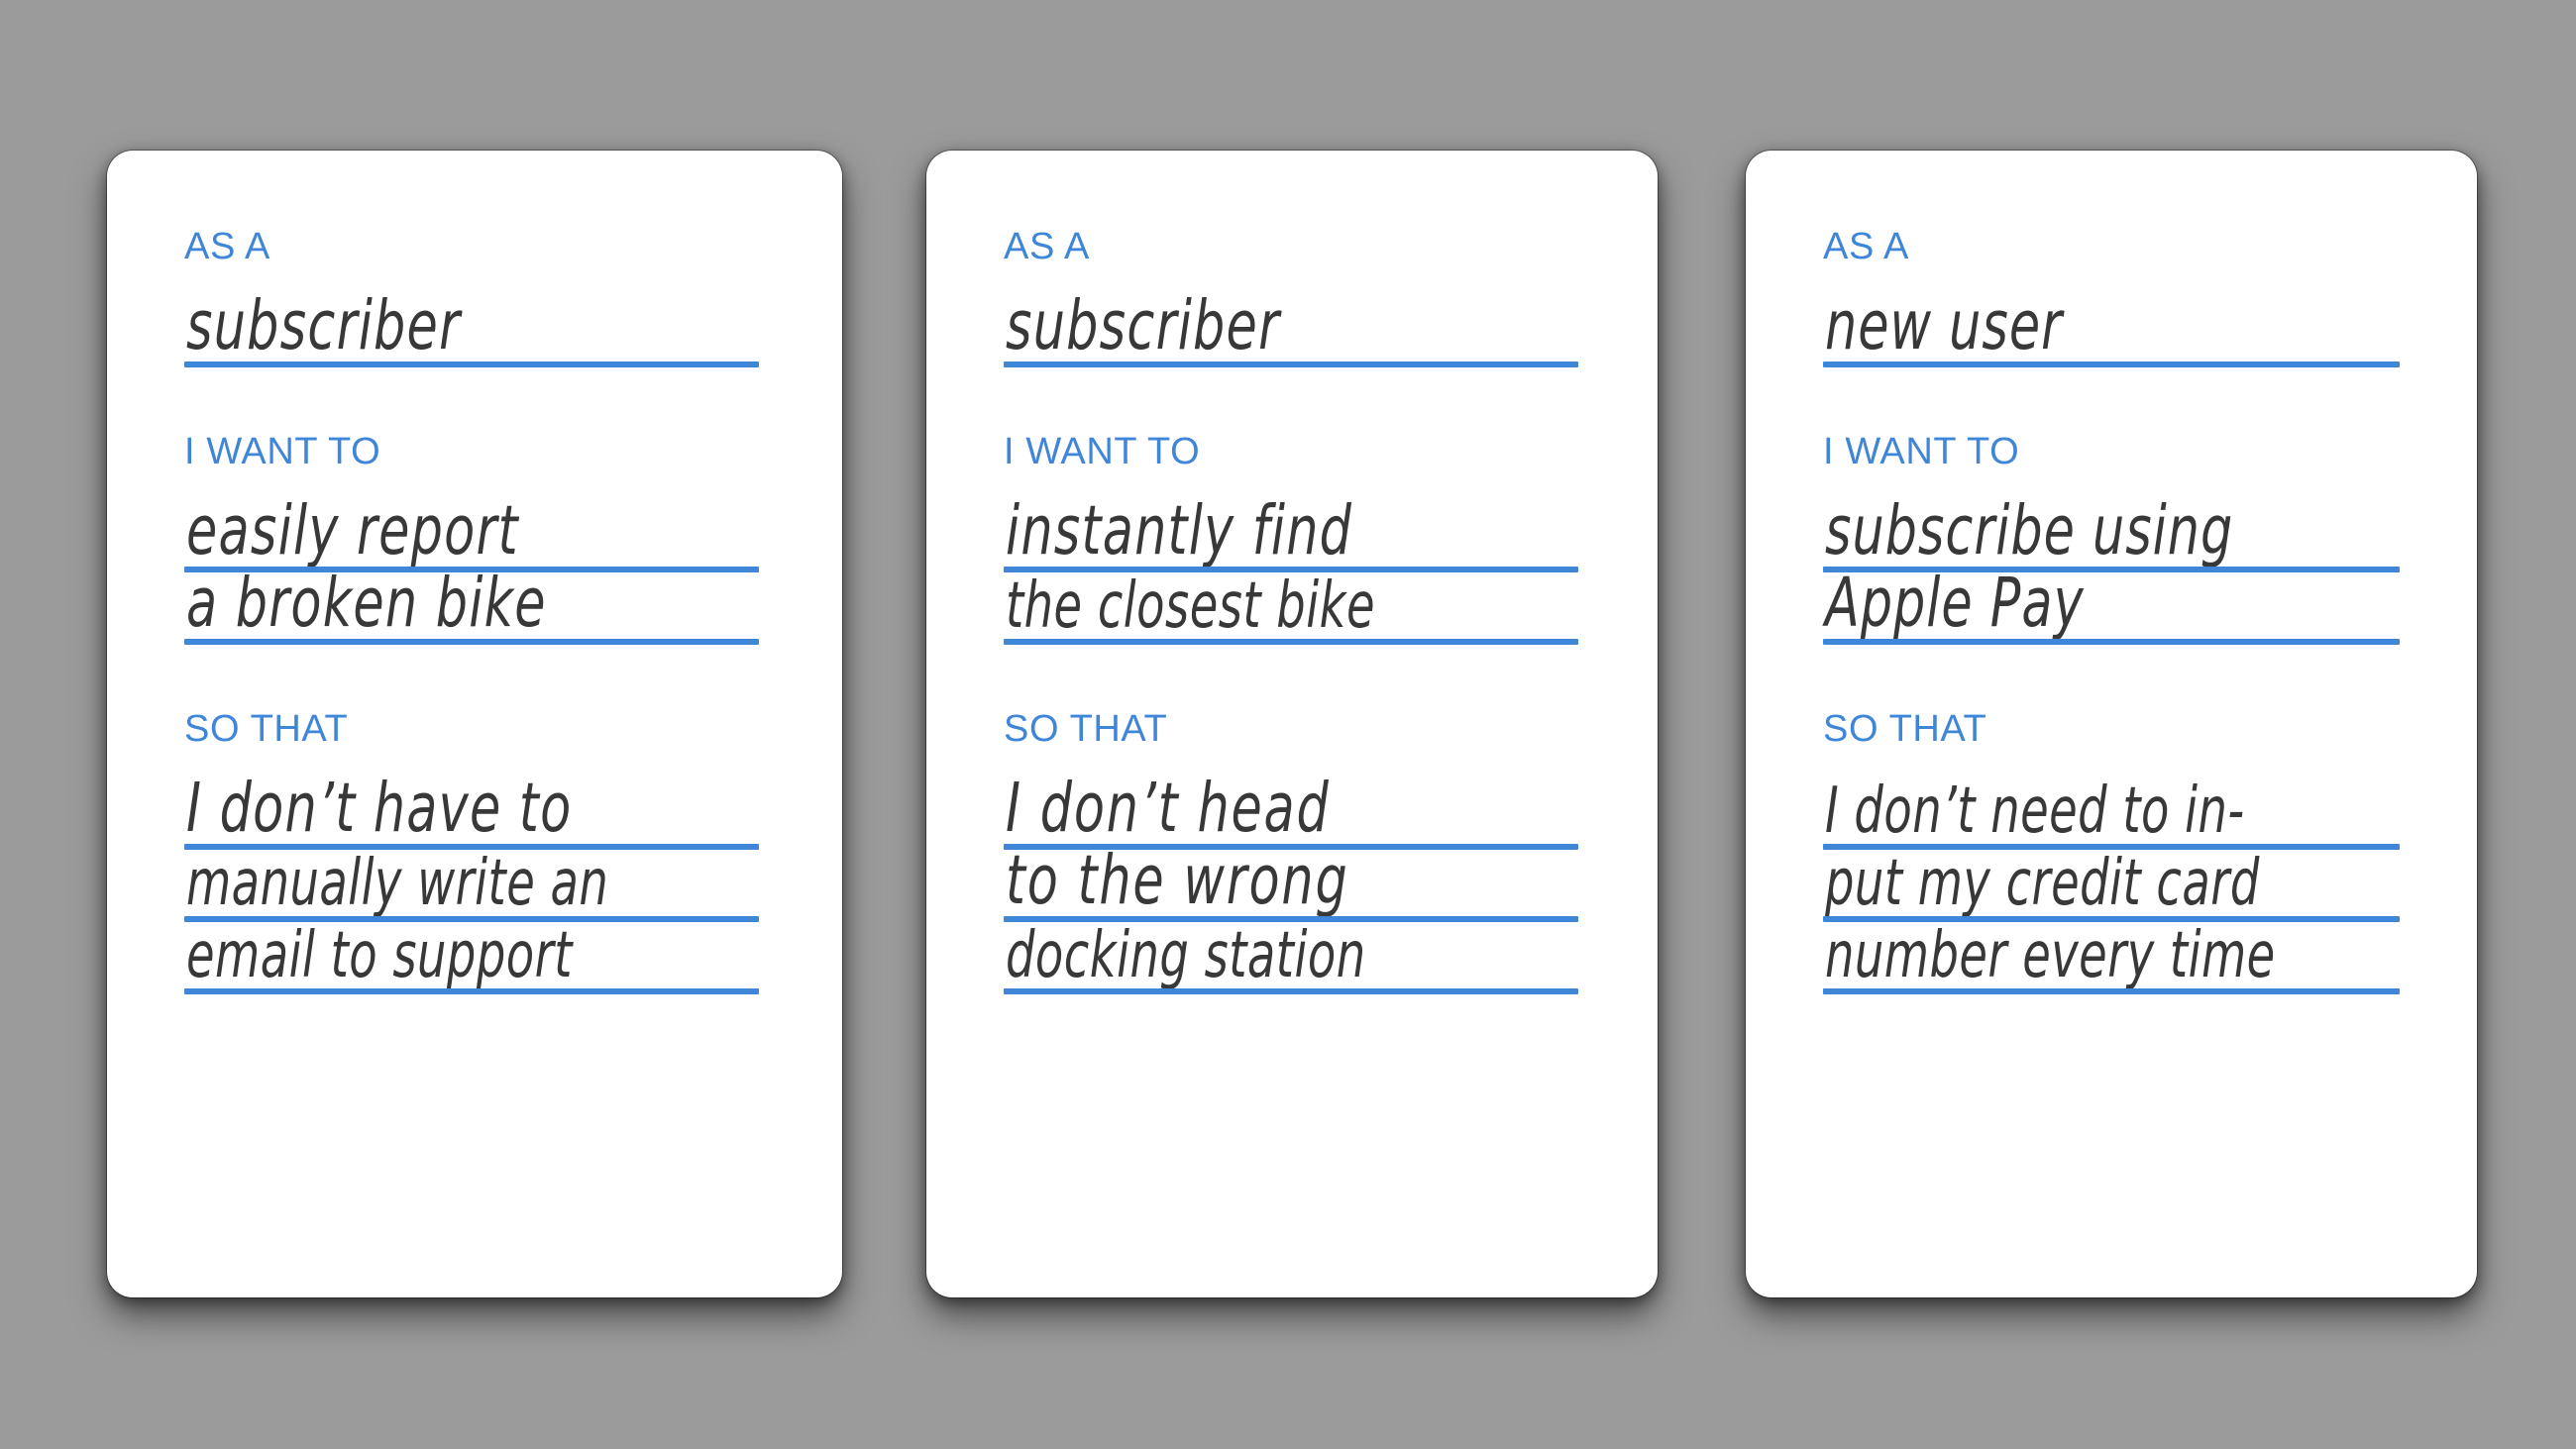  I want to click on handwritten-text: a broken bike, so click(367, 603).